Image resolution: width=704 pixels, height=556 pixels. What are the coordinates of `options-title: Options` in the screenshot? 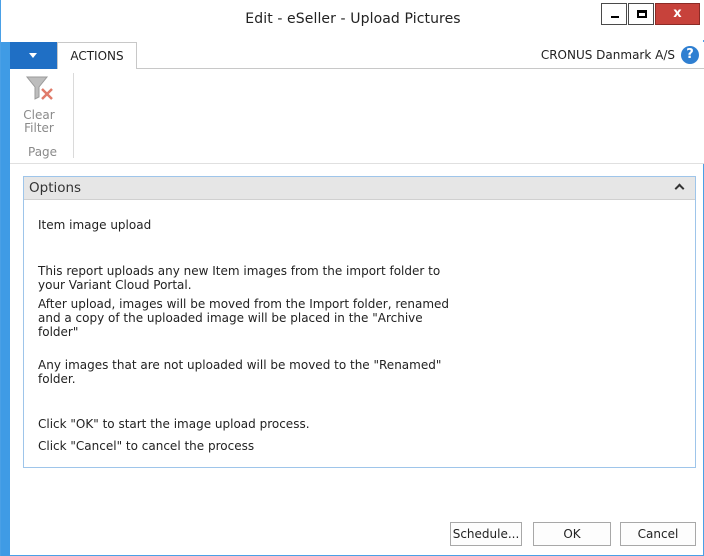 It's located at (55, 188).